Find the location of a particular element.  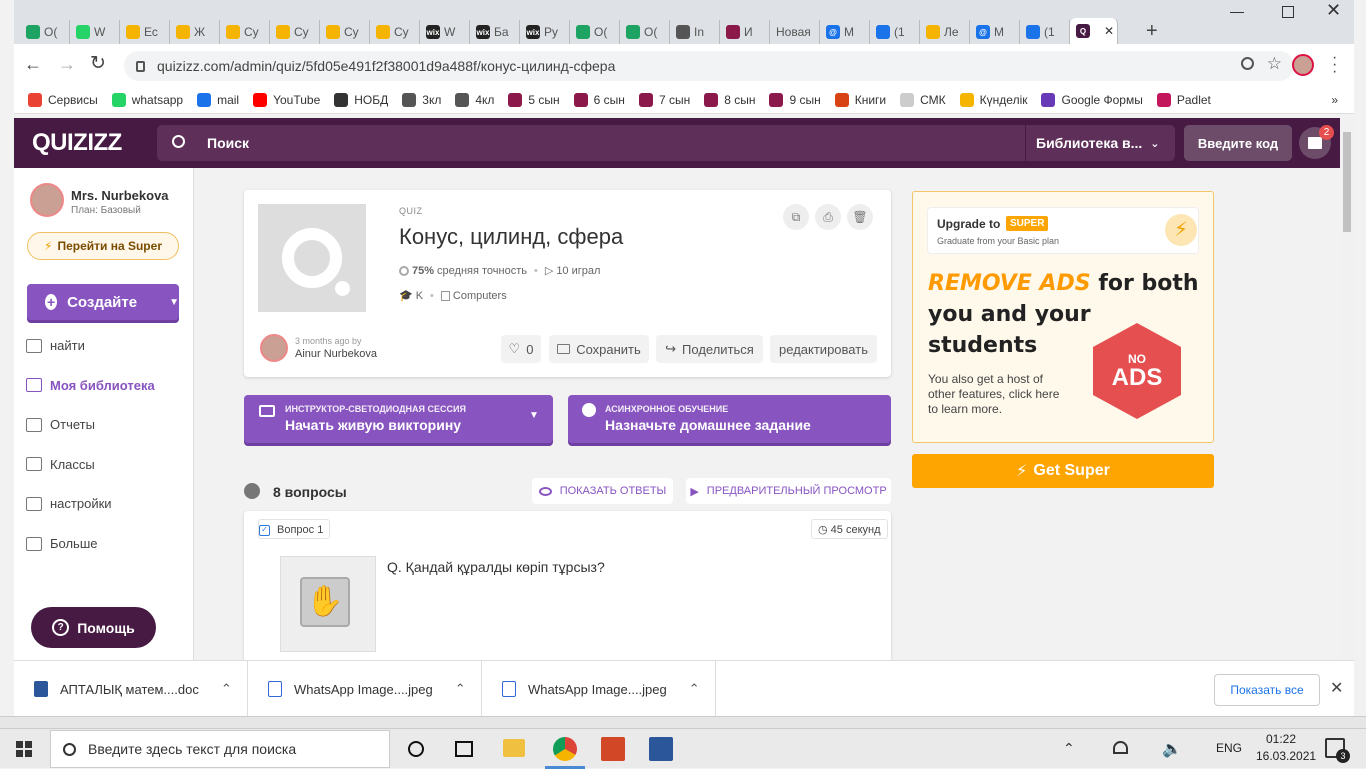

cortana-icon is located at coordinates (416, 749).